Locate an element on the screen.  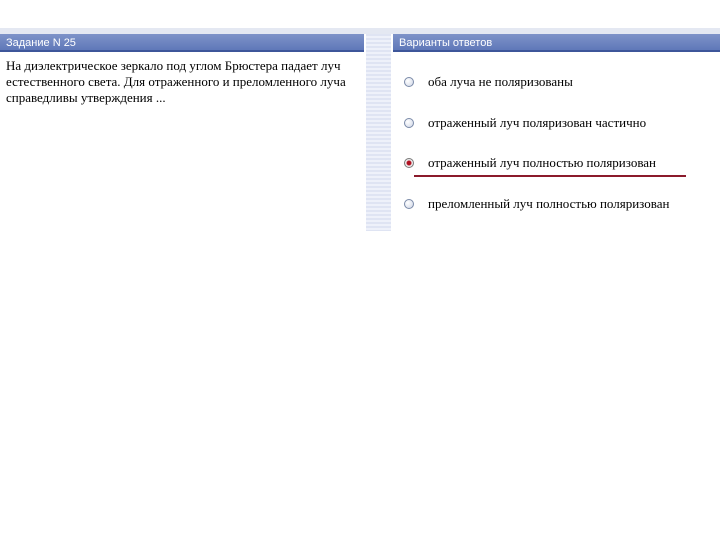
answer-option-4: преломленный луч полностью поляризован is located at coordinates (536, 204).